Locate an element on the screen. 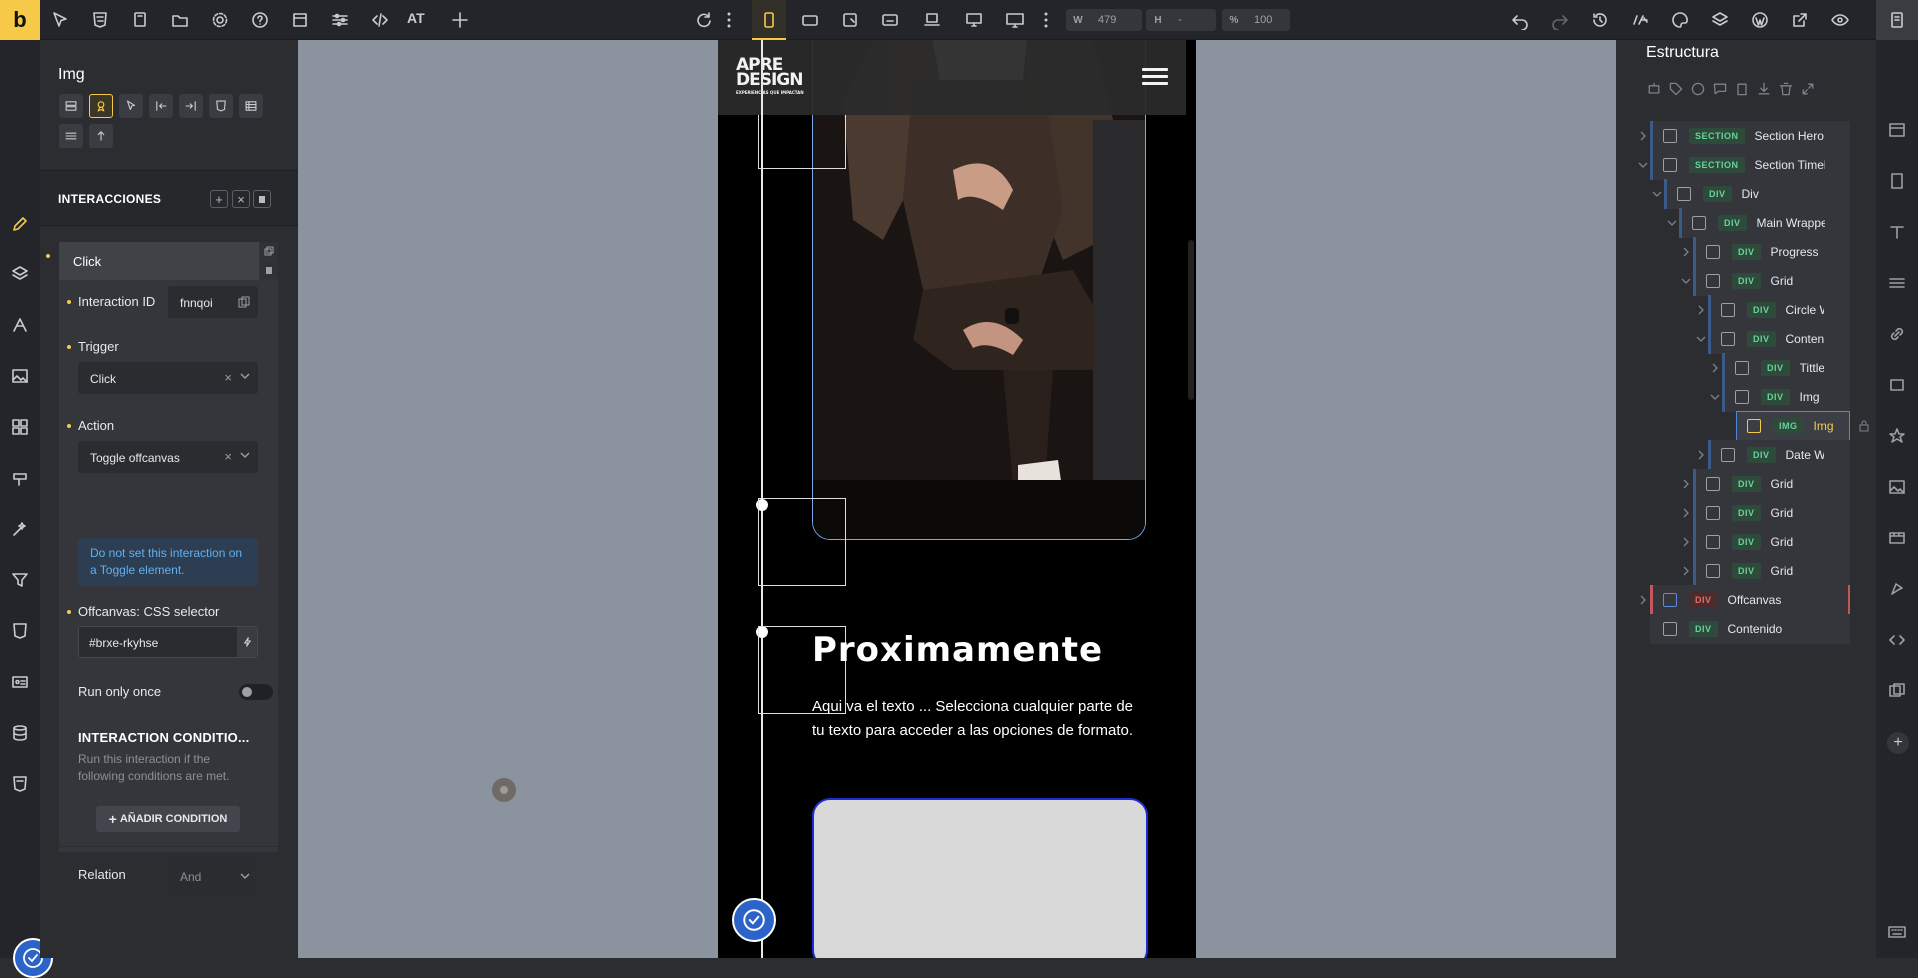  sliders-icon is located at coordinates (340, 20).